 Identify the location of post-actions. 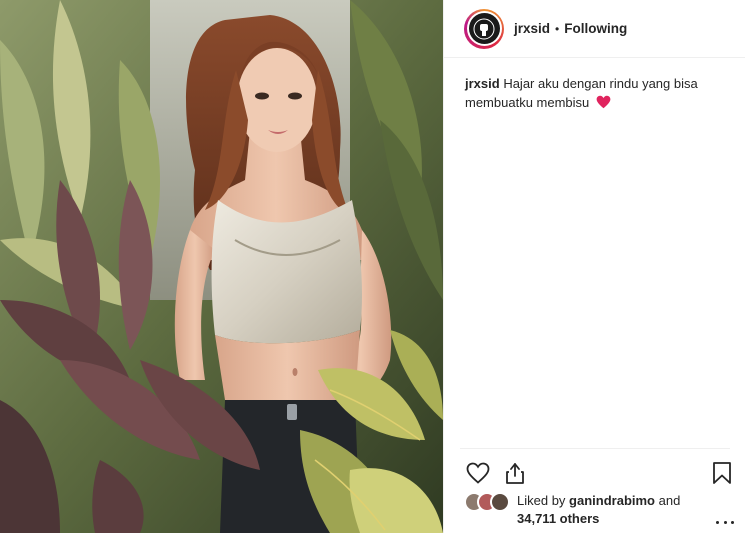
(594, 473).